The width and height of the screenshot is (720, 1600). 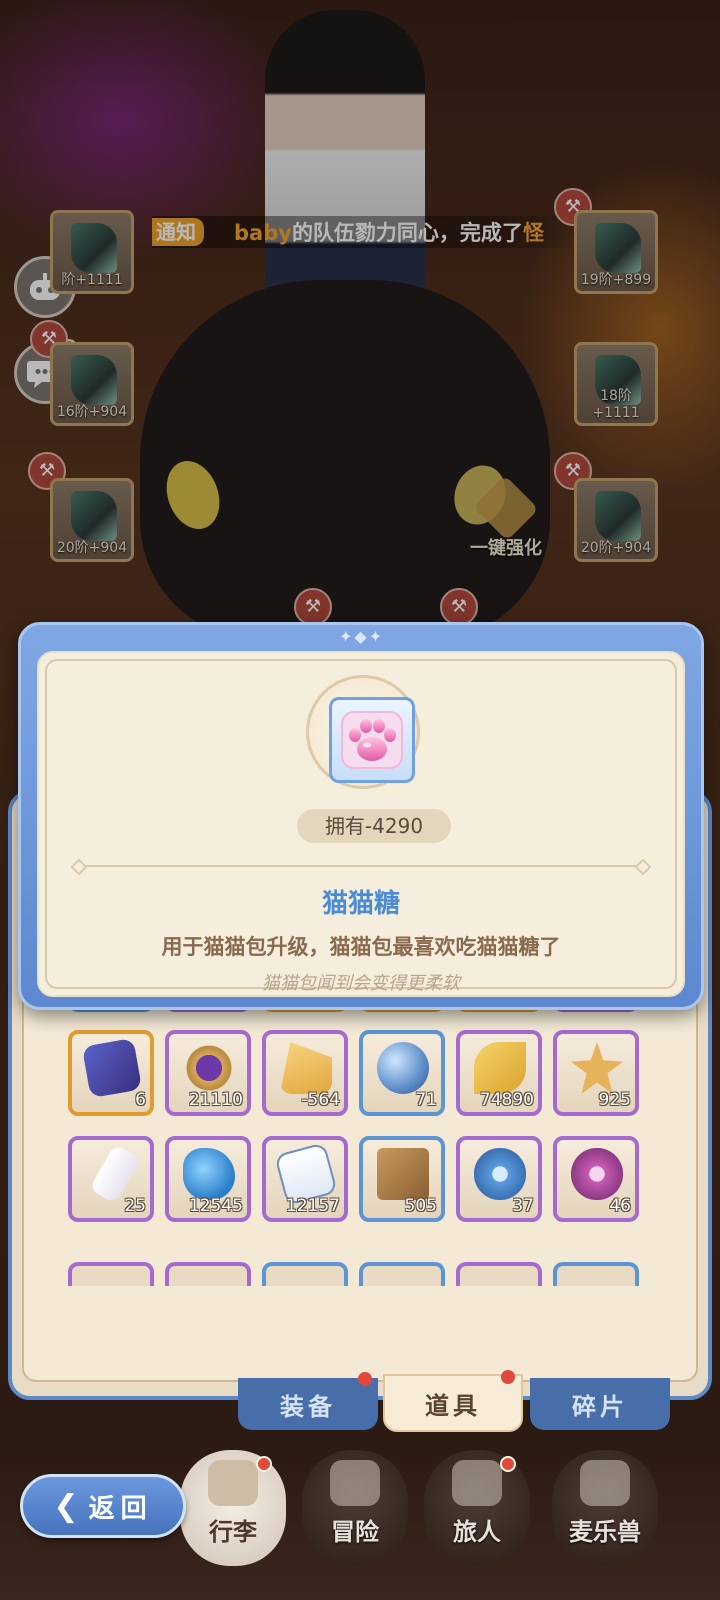 I want to click on inventory-row-partial-bottom, so click(x=368, y=1275).